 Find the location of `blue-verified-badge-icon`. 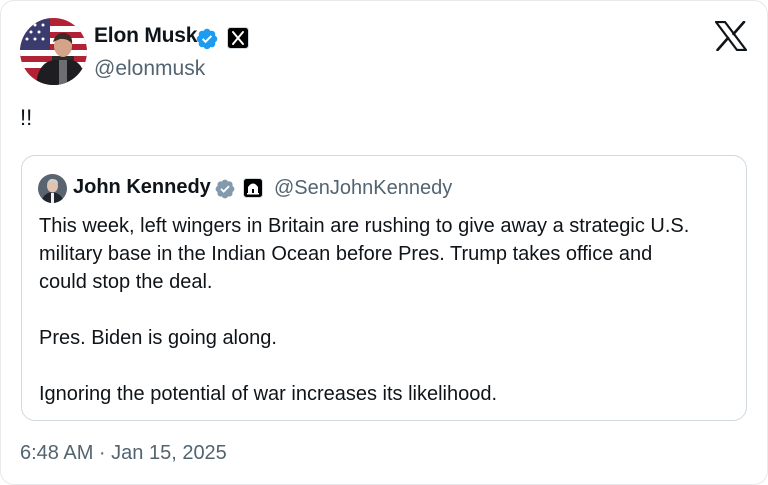

blue-verified-badge-icon is located at coordinates (207, 39).